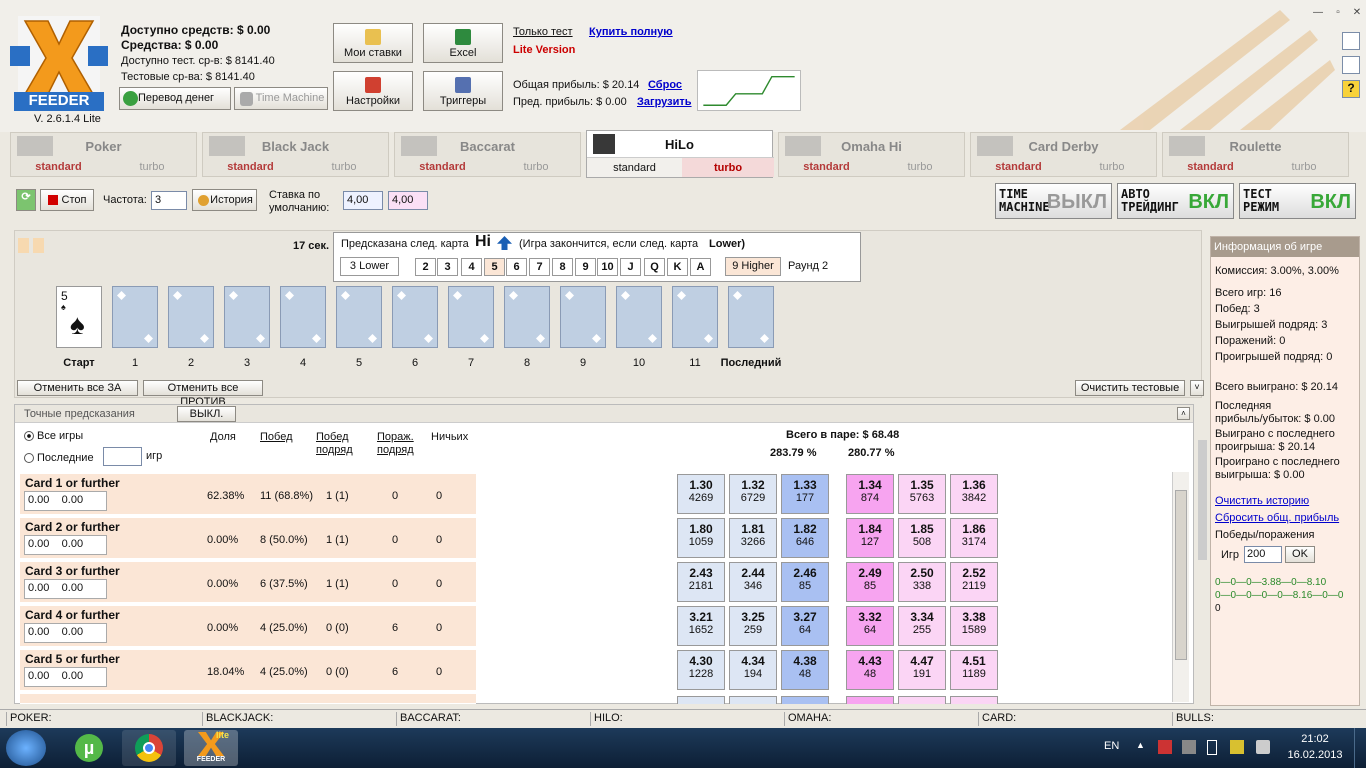 The image size is (1366, 768). What do you see at coordinates (1063, 154) in the screenshot?
I see `tab-card-derby: Card Derby standard turbo` at bounding box center [1063, 154].